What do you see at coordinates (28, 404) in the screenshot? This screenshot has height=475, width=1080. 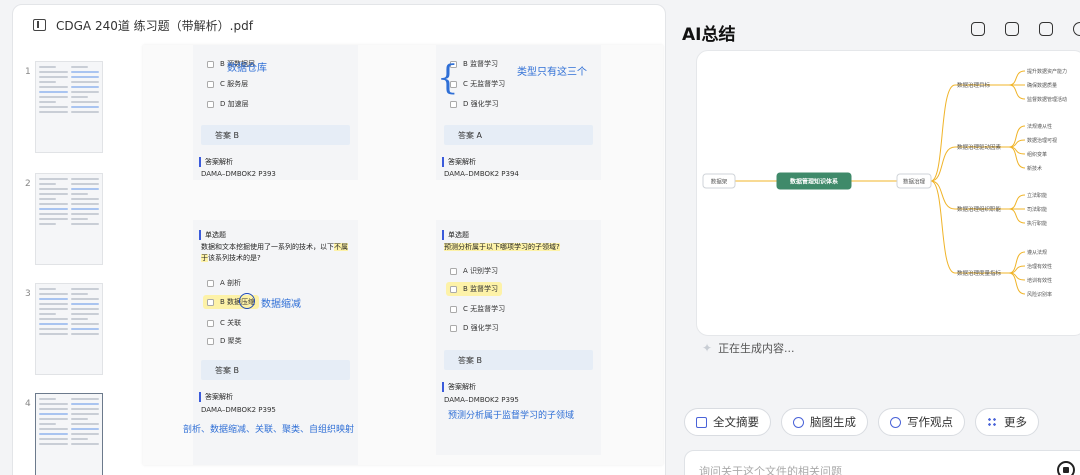 I see `thumbnail-number: 4` at bounding box center [28, 404].